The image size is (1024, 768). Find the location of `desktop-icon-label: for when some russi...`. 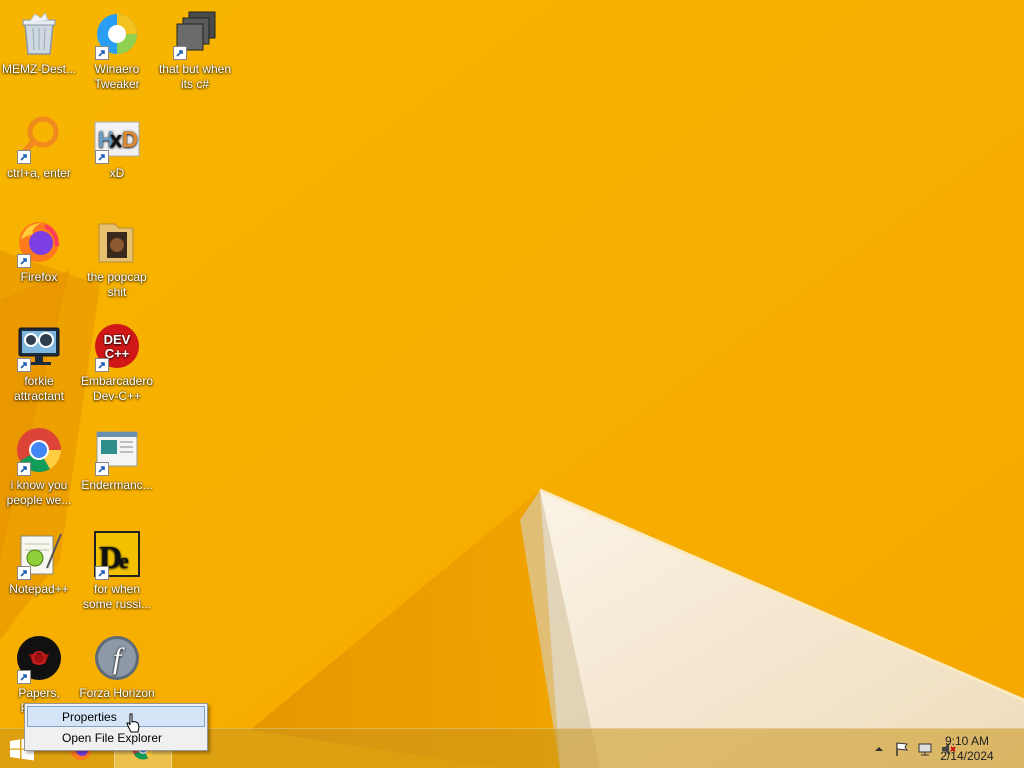

desktop-icon-label: for when some russi... is located at coordinates (116, 596).